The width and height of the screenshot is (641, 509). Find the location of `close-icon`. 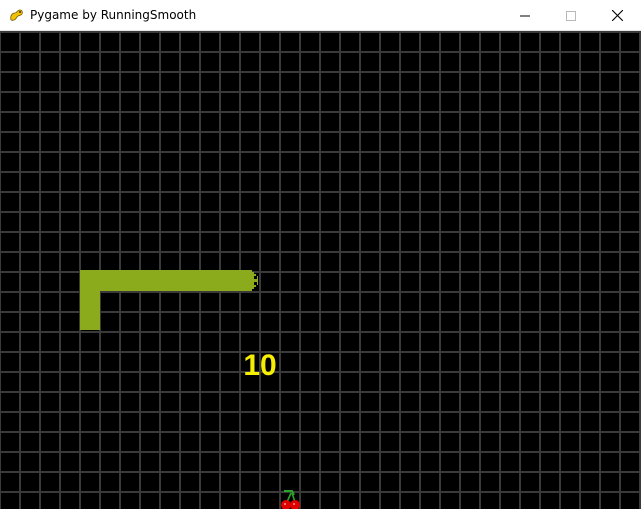

close-icon is located at coordinates (617, 15).